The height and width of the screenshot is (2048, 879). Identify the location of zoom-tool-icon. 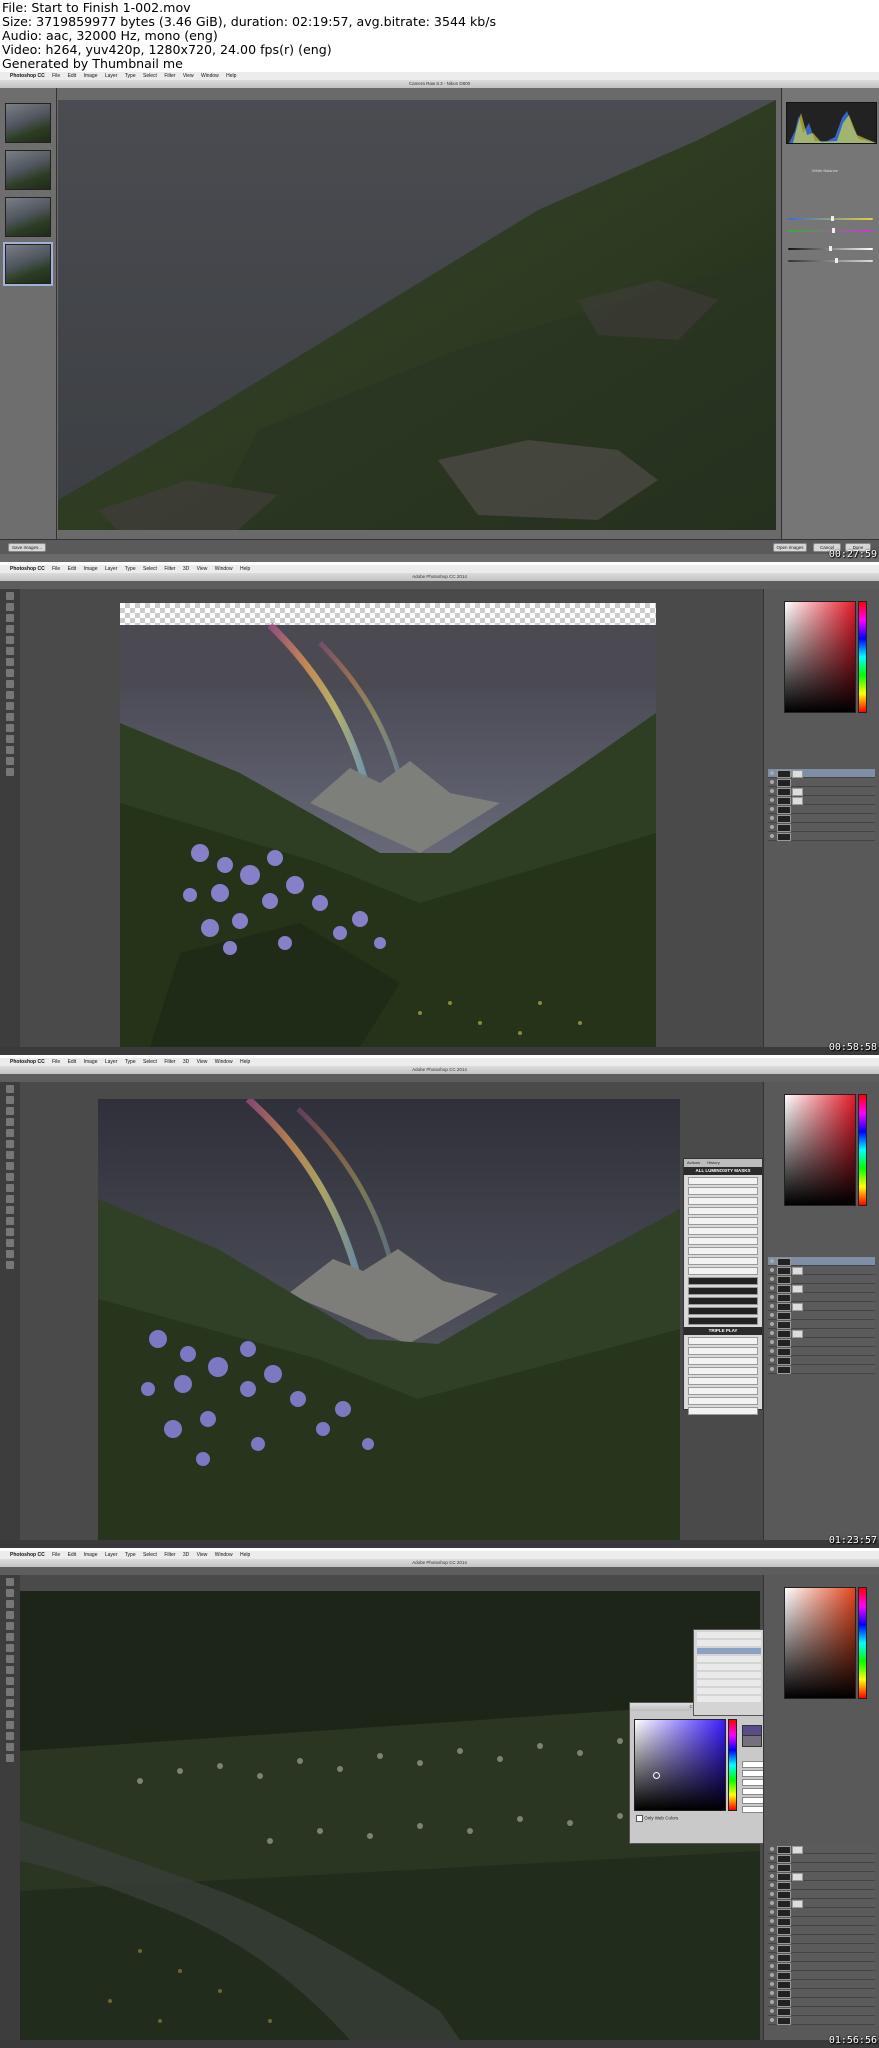
(10, 1265).